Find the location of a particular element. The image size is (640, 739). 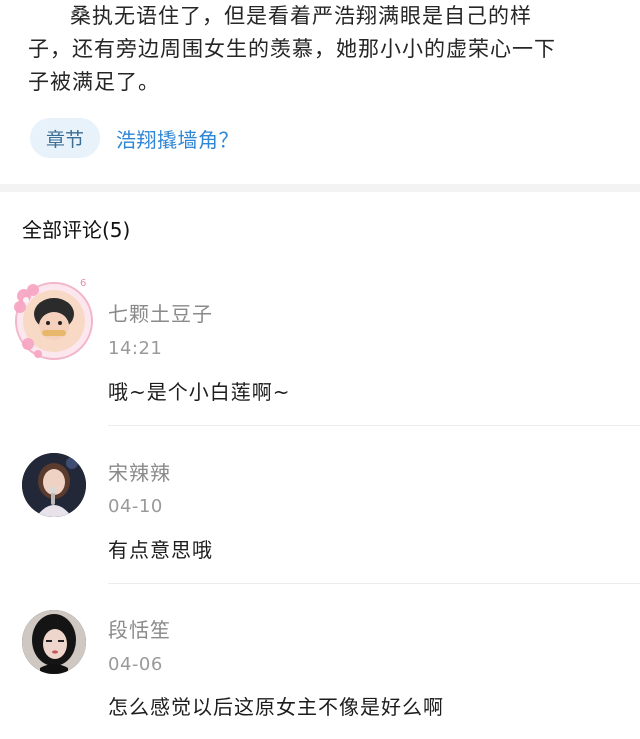

comment-author: 段恬笙 is located at coordinates (139, 628).